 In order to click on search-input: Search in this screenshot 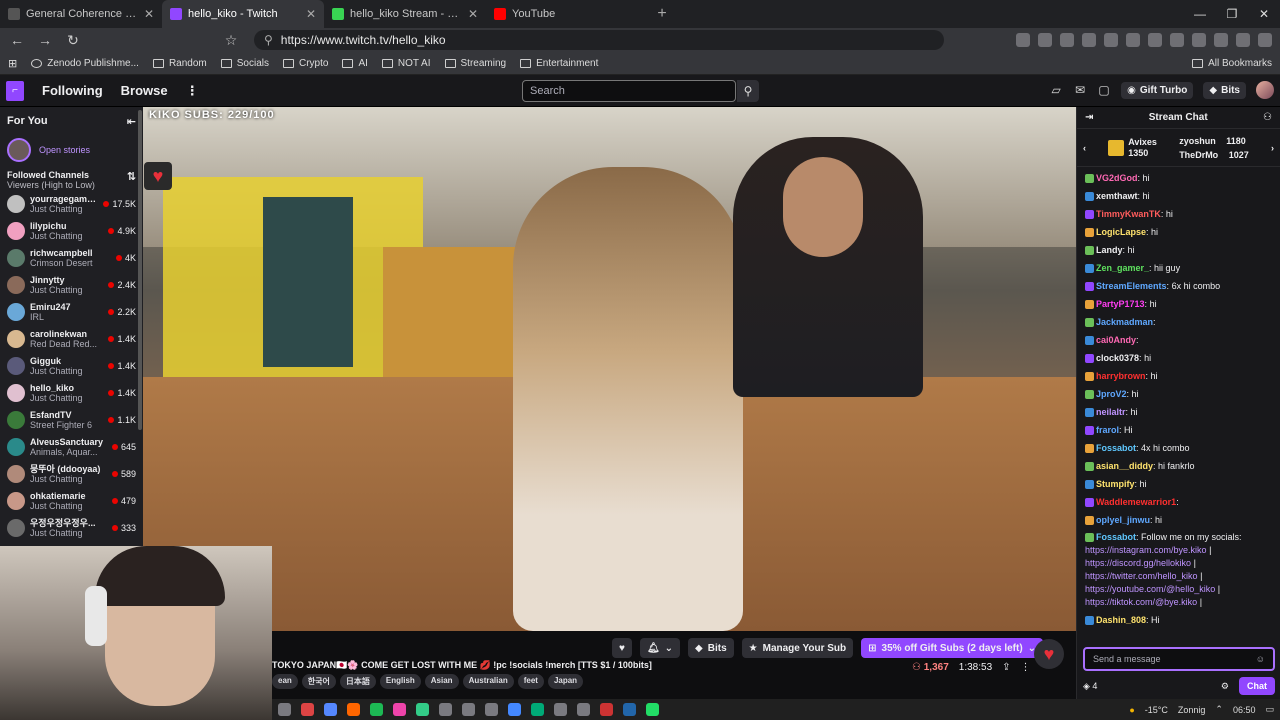, I will do `click(629, 91)`.